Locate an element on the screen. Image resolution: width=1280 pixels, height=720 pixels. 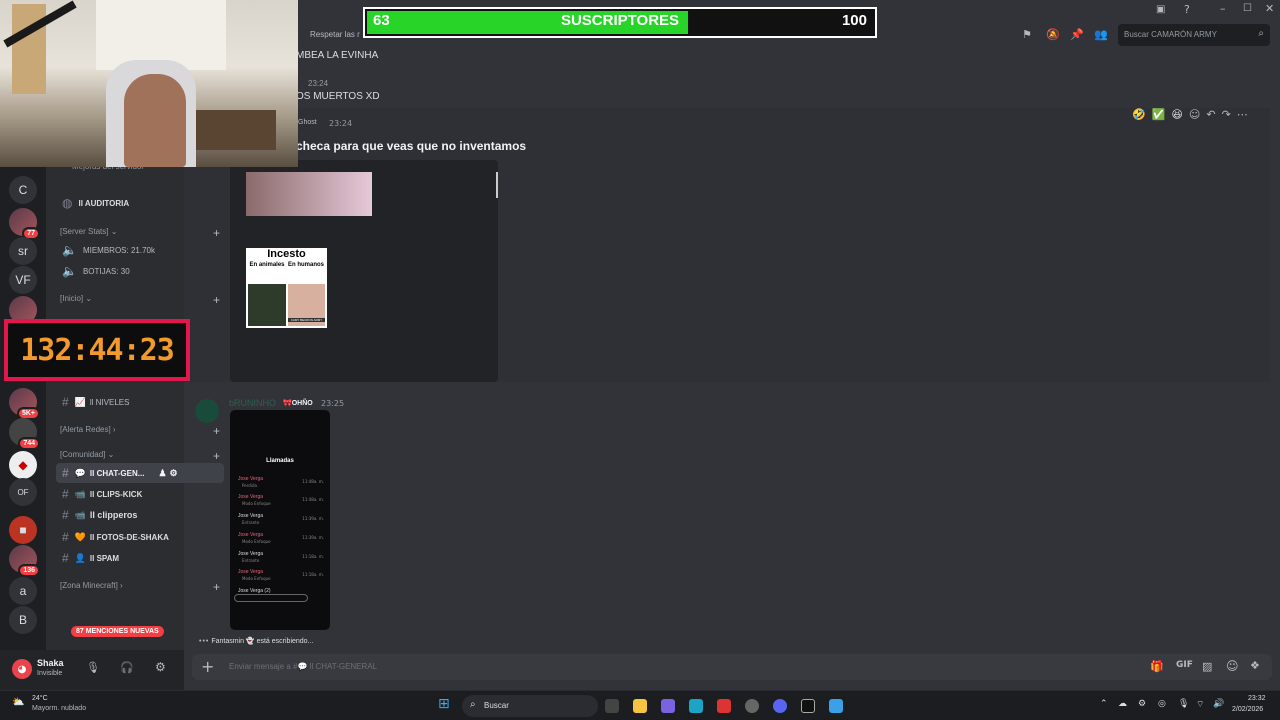
stat-botijas: 🔈 BOTIJAS: 30 is located at coordinates (140, 271).